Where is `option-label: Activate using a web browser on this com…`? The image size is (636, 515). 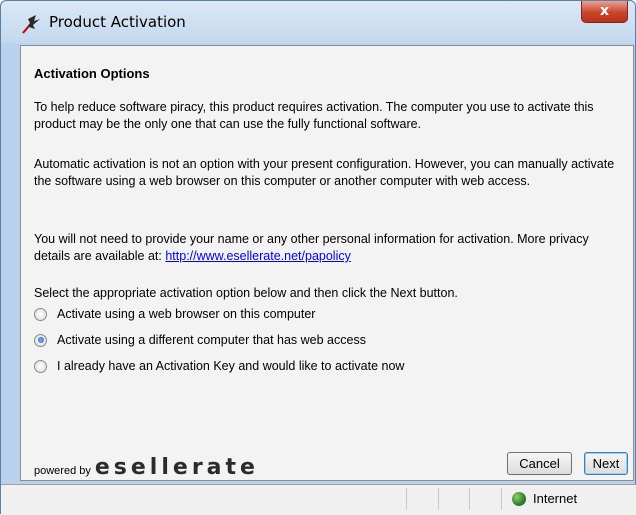 option-label: Activate using a web browser on this com… is located at coordinates (186, 314).